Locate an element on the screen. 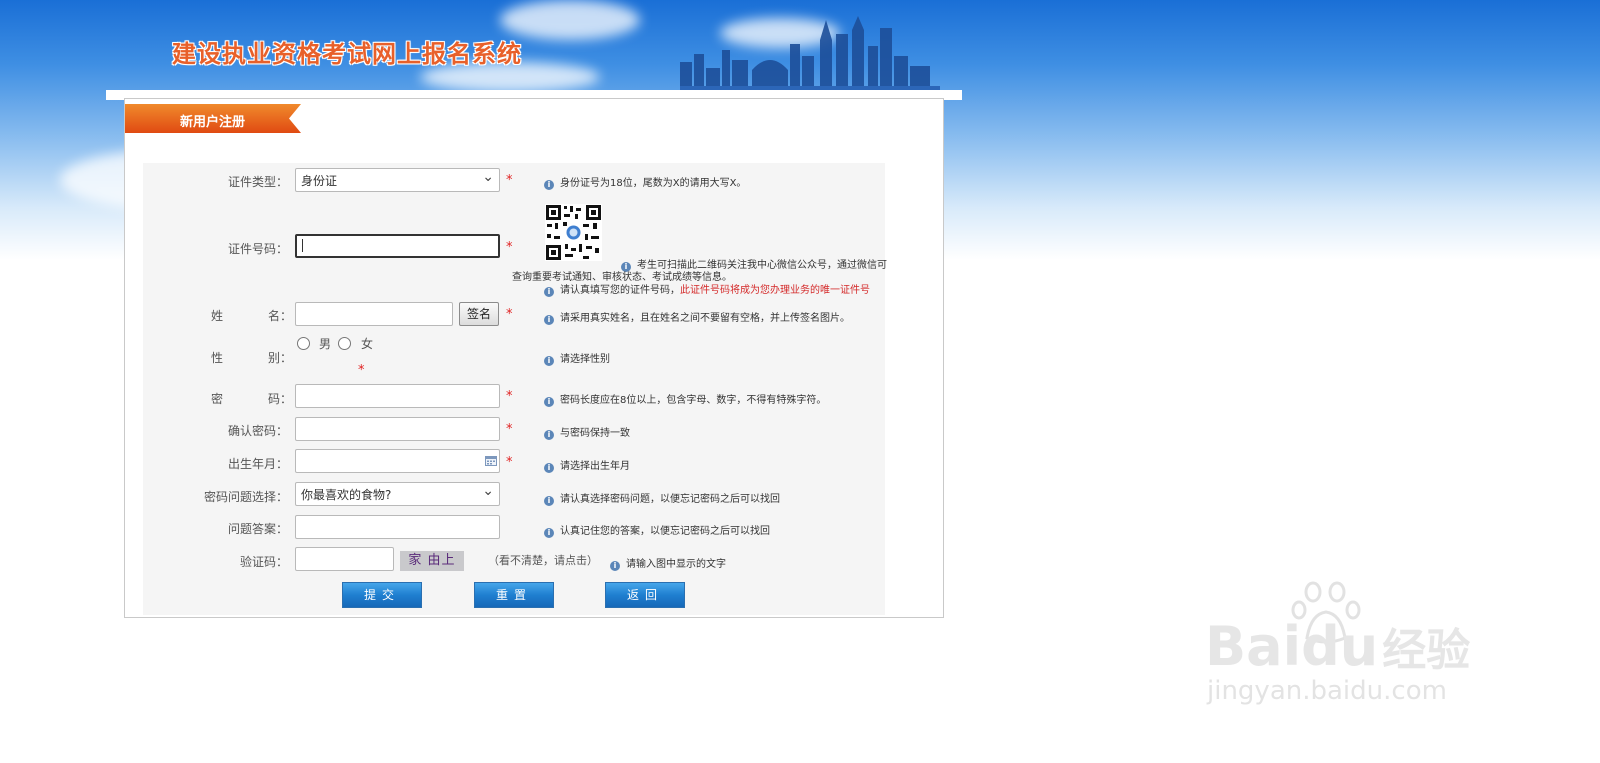 Image resolution: width=1600 pixels, height=763 pixels. name-input is located at coordinates (374, 314).